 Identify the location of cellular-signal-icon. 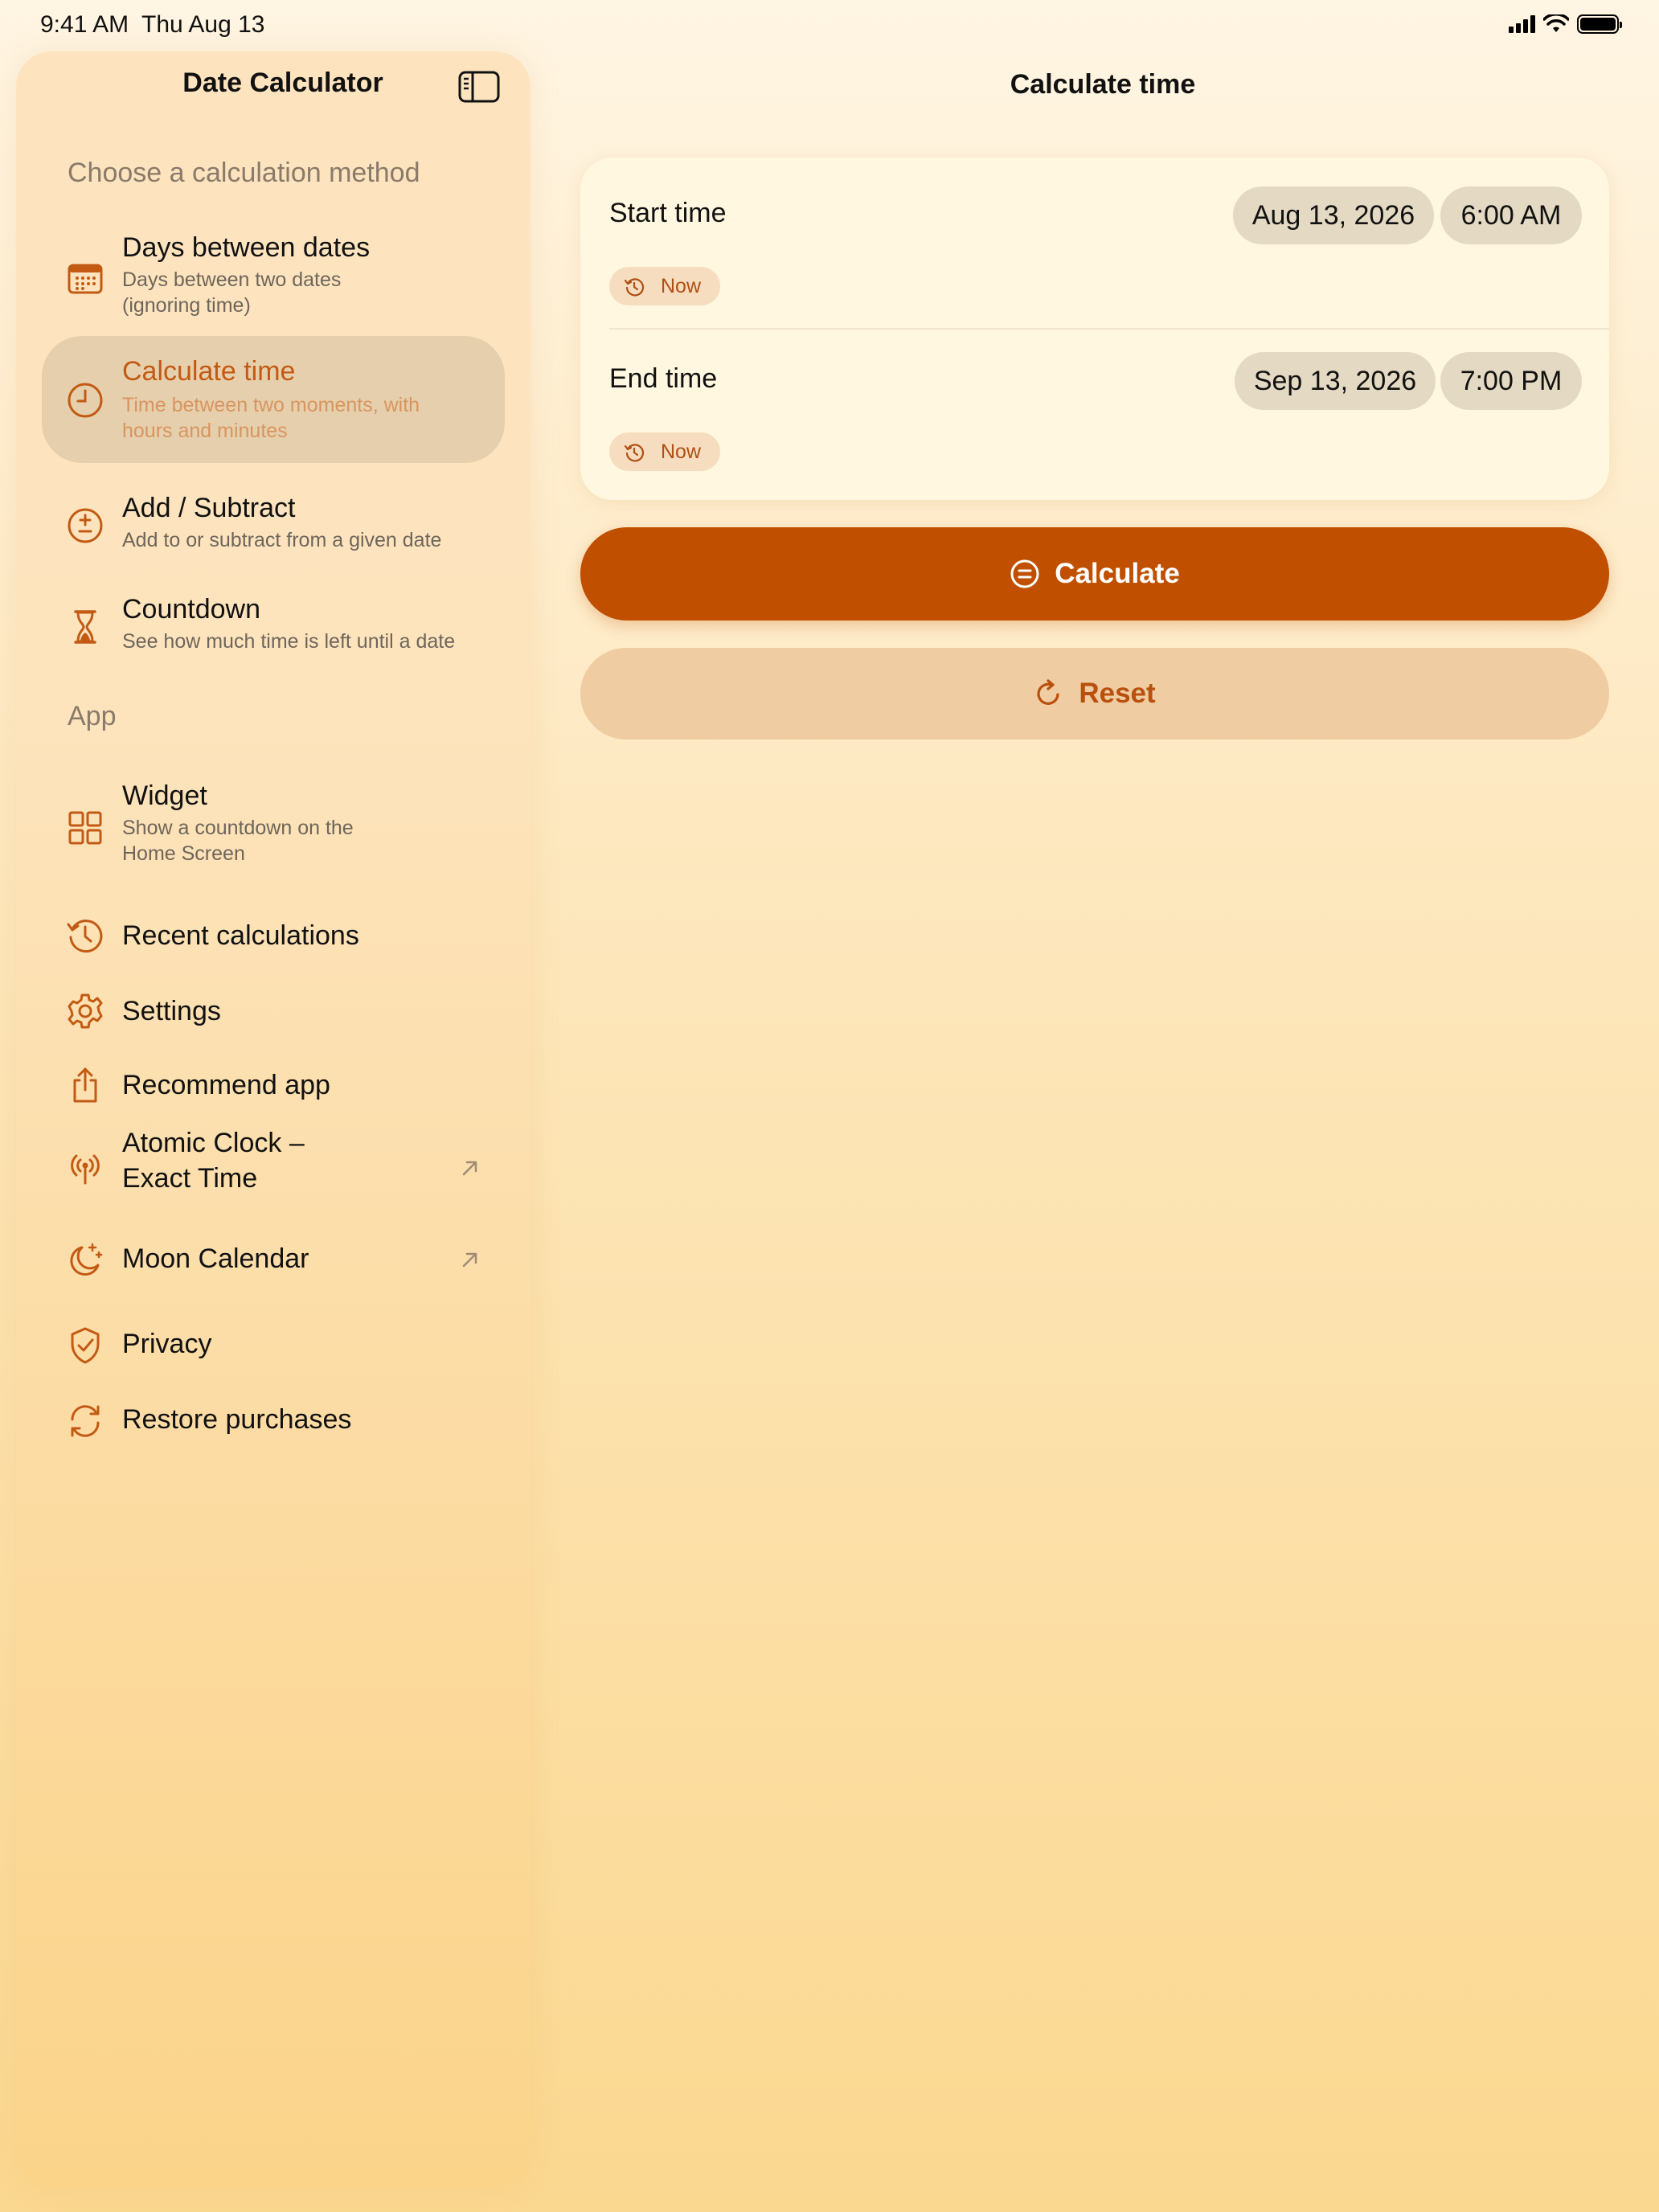
(1522, 24).